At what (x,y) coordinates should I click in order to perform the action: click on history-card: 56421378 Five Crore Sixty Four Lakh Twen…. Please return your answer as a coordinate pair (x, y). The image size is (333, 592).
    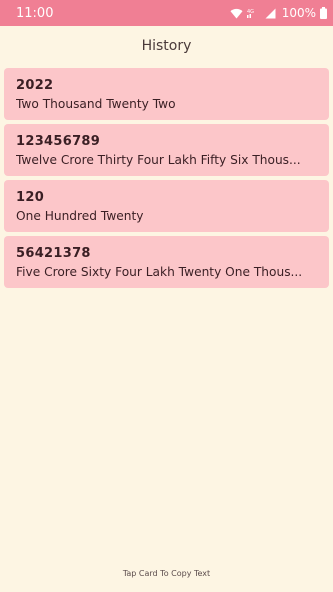
    Looking at the image, I should click on (166, 262).